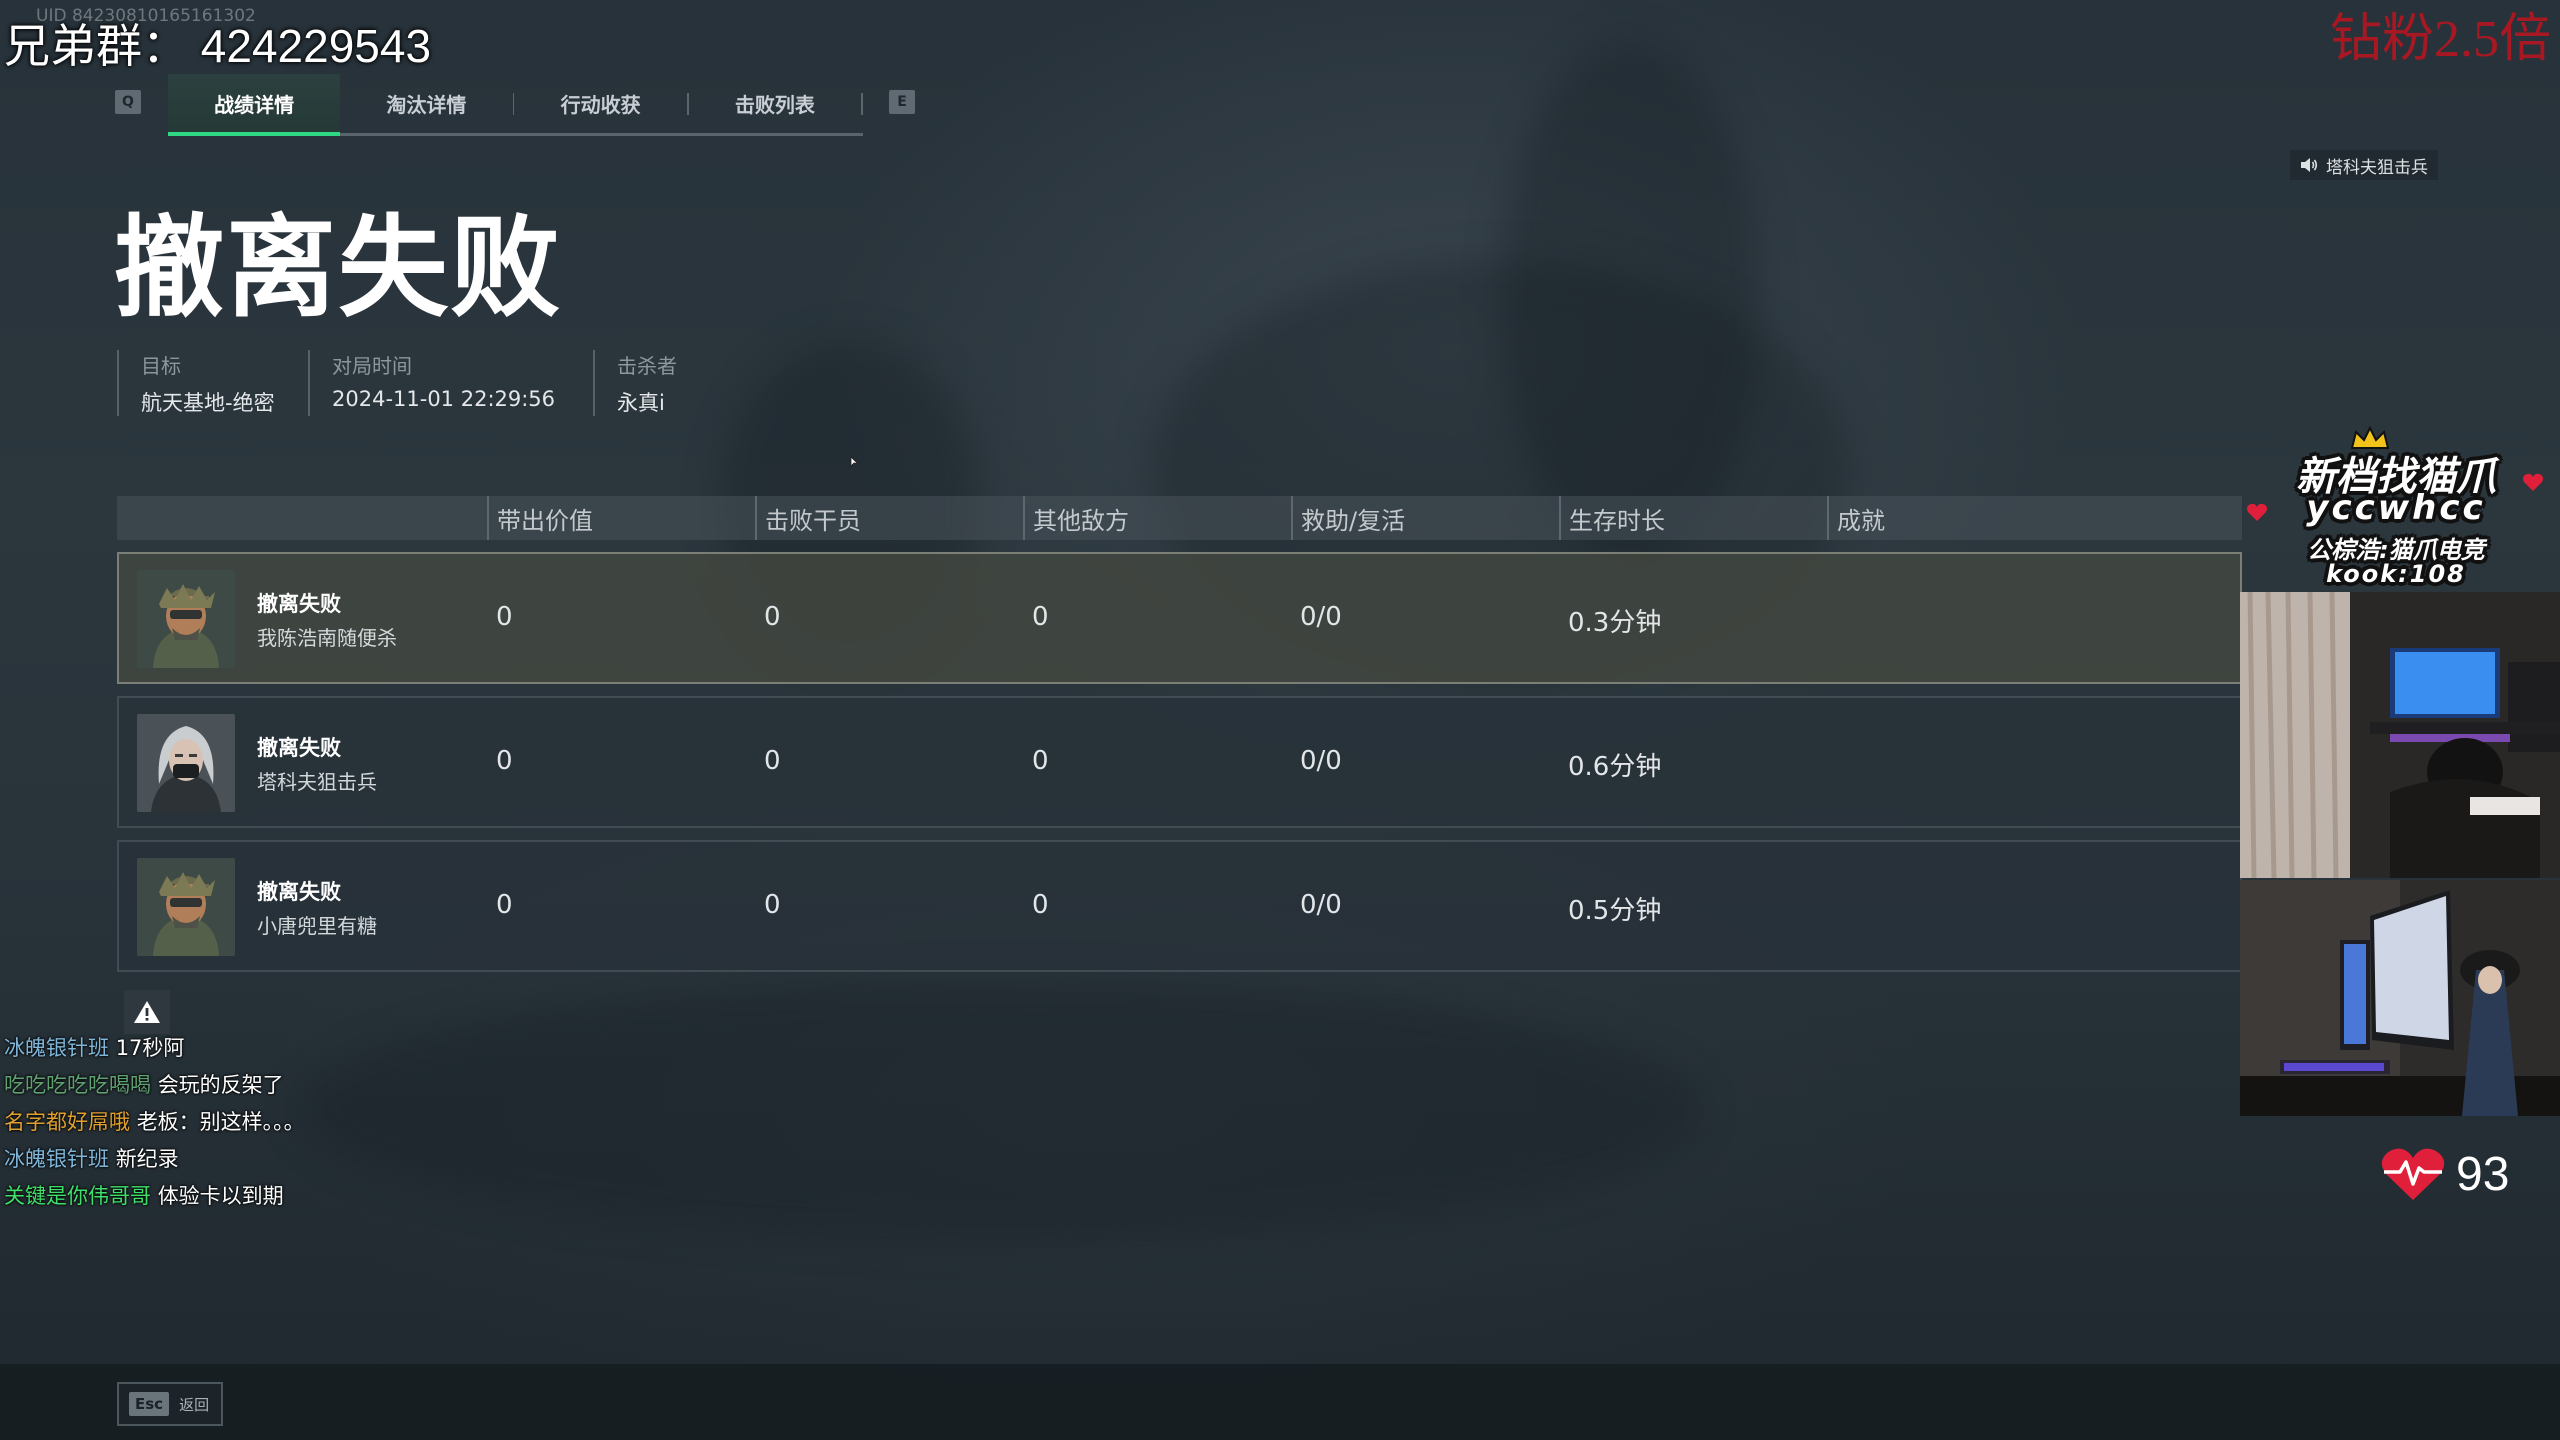 The height and width of the screenshot is (1440, 2560). I want to click on chat-message: 冰魄银针班 新纪录, so click(154, 1159).